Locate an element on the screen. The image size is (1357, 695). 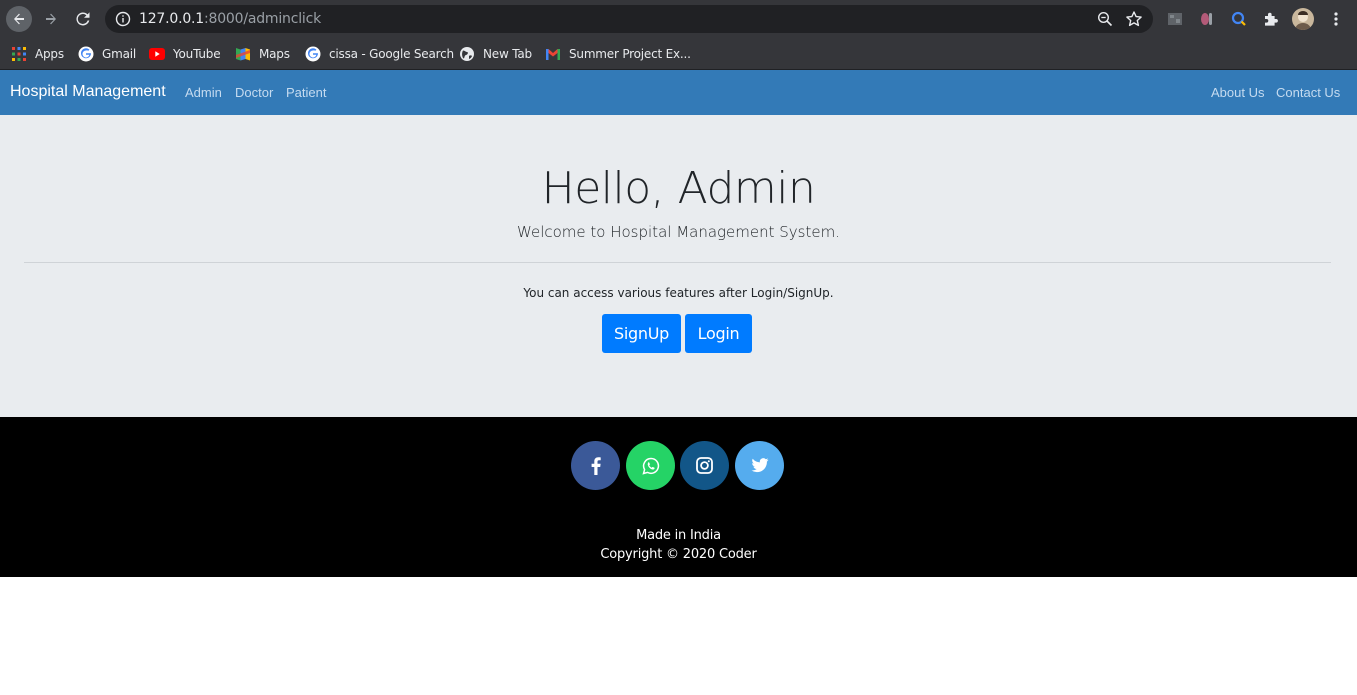
bookmark-maps: Maps is located at coordinates (262, 54).